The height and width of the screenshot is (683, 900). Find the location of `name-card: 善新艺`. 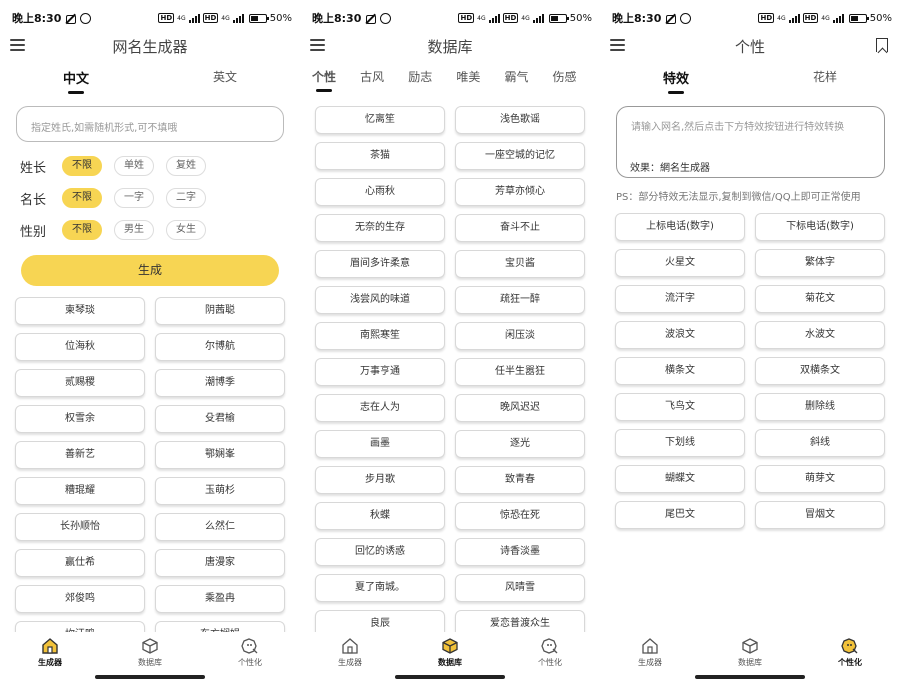

name-card: 善新艺 is located at coordinates (80, 455).